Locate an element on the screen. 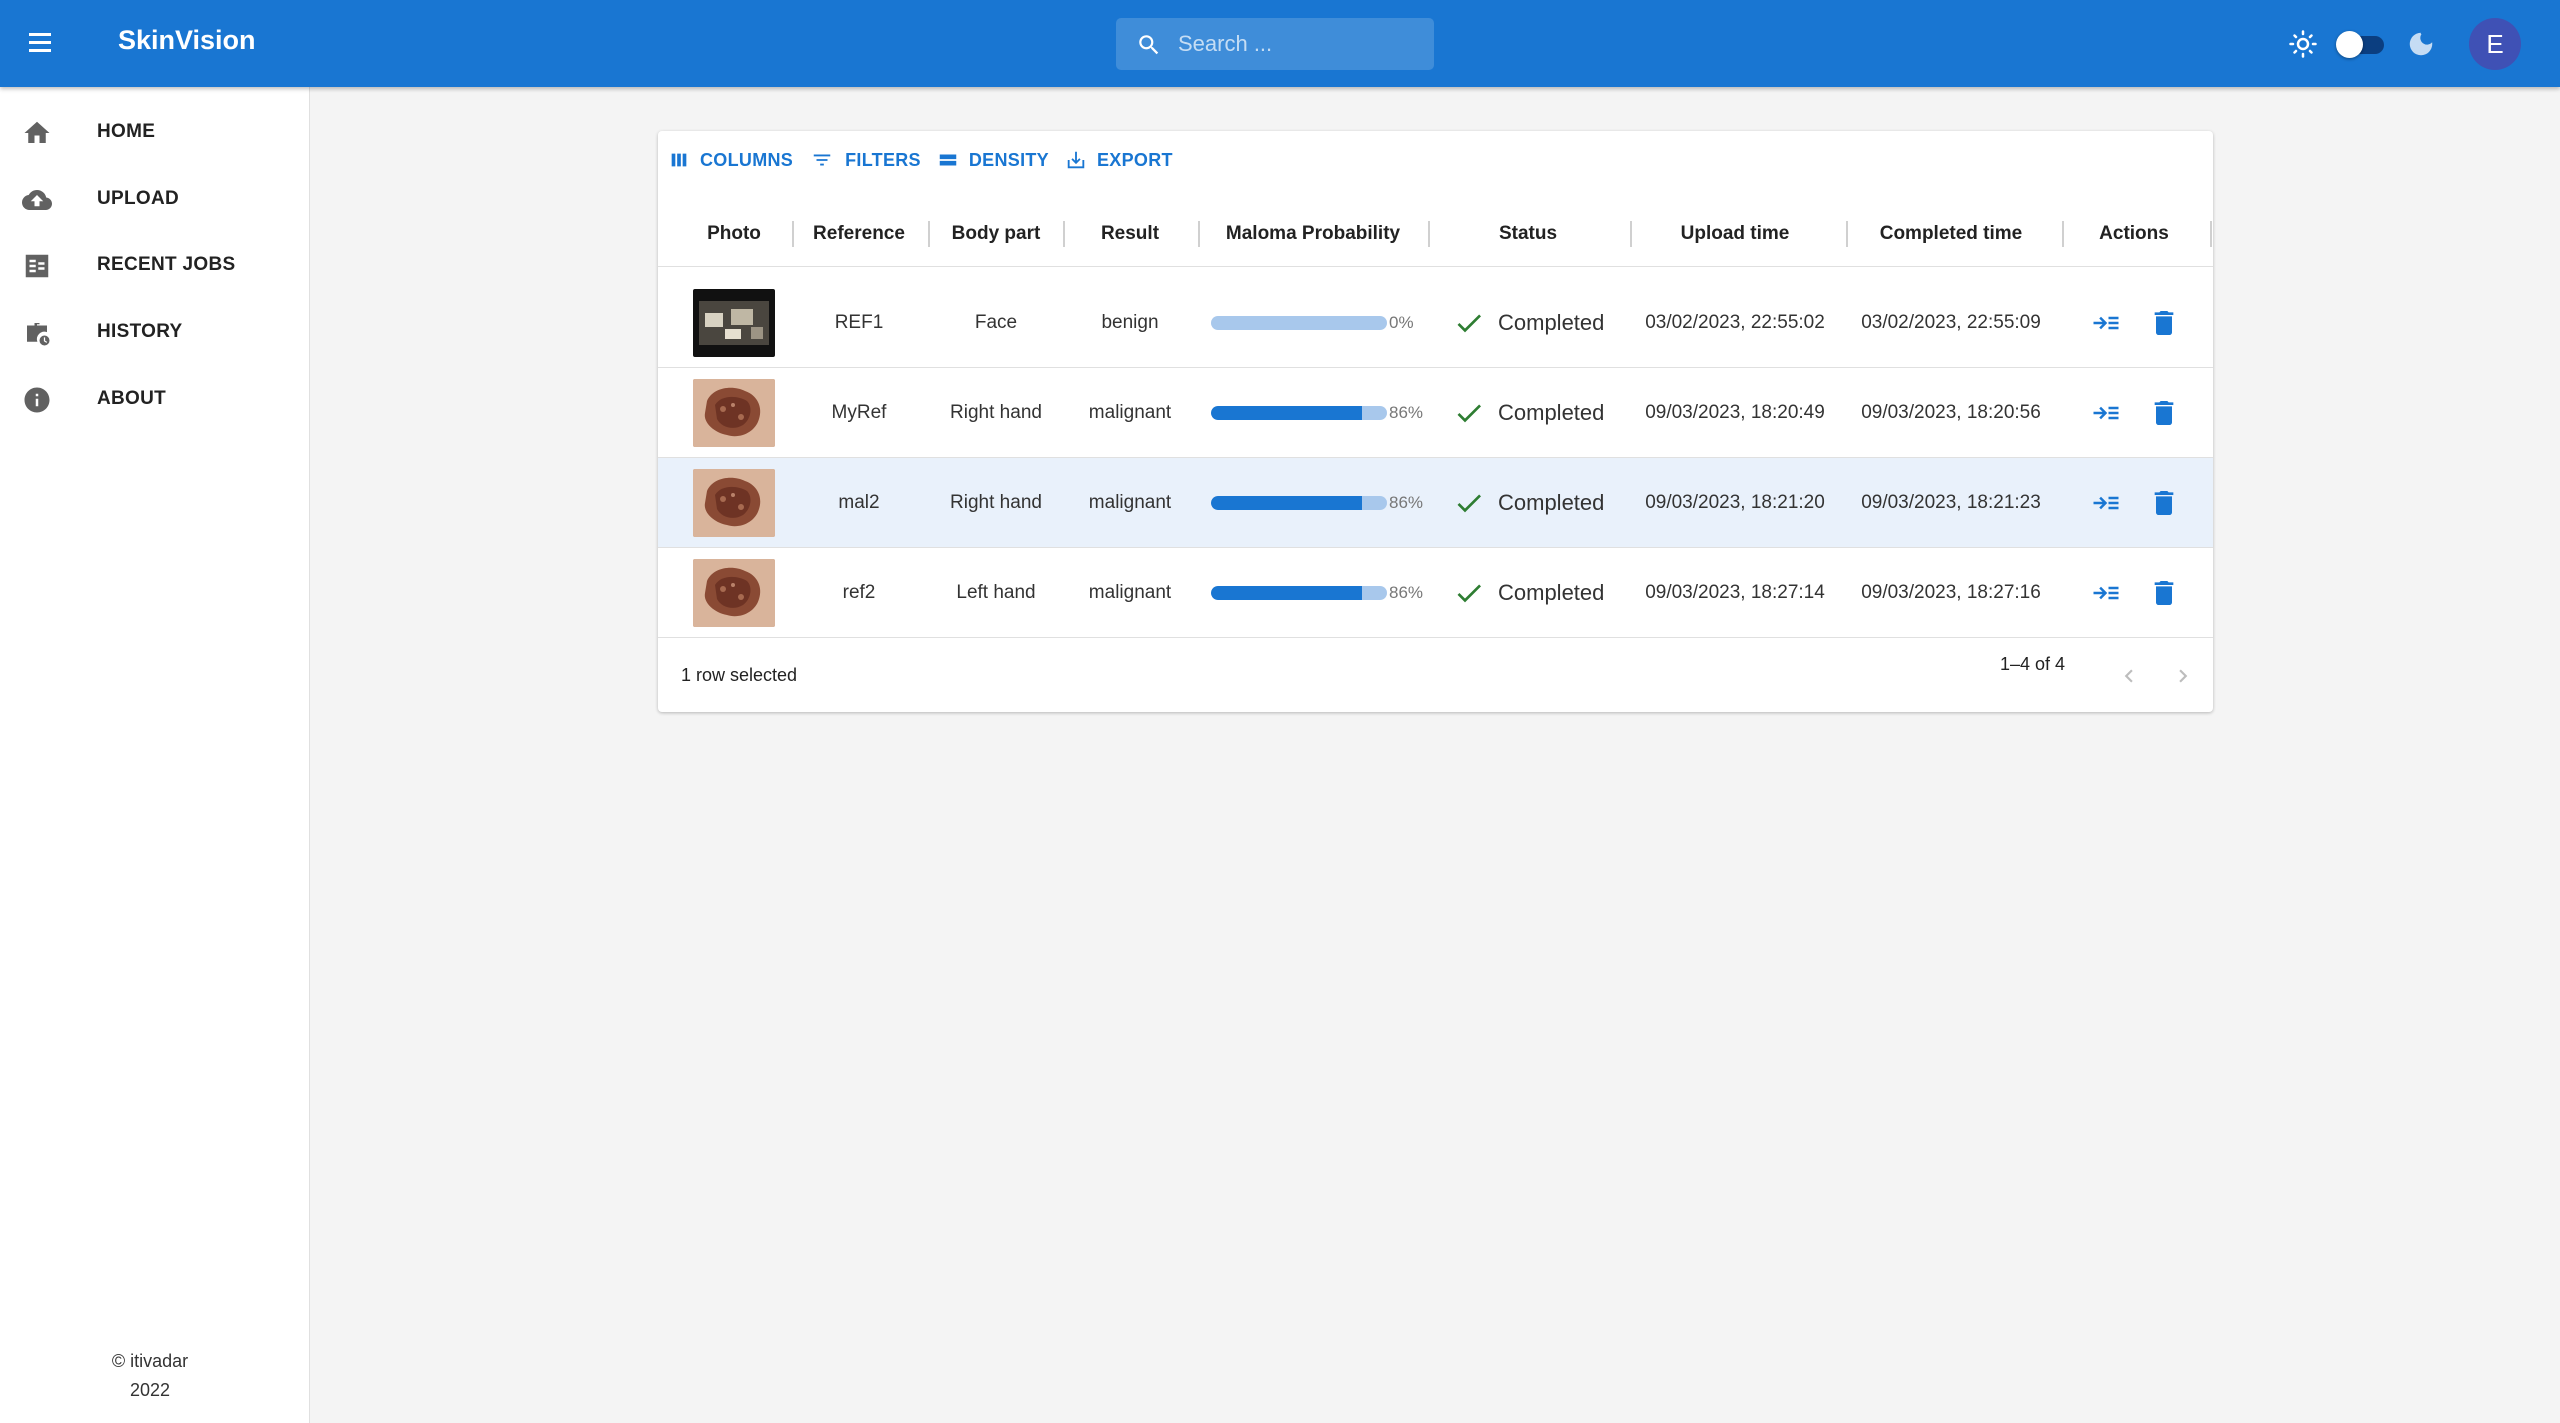  completed-time-cell: 03/02/2023, 22:55:09 is located at coordinates (1951, 322).